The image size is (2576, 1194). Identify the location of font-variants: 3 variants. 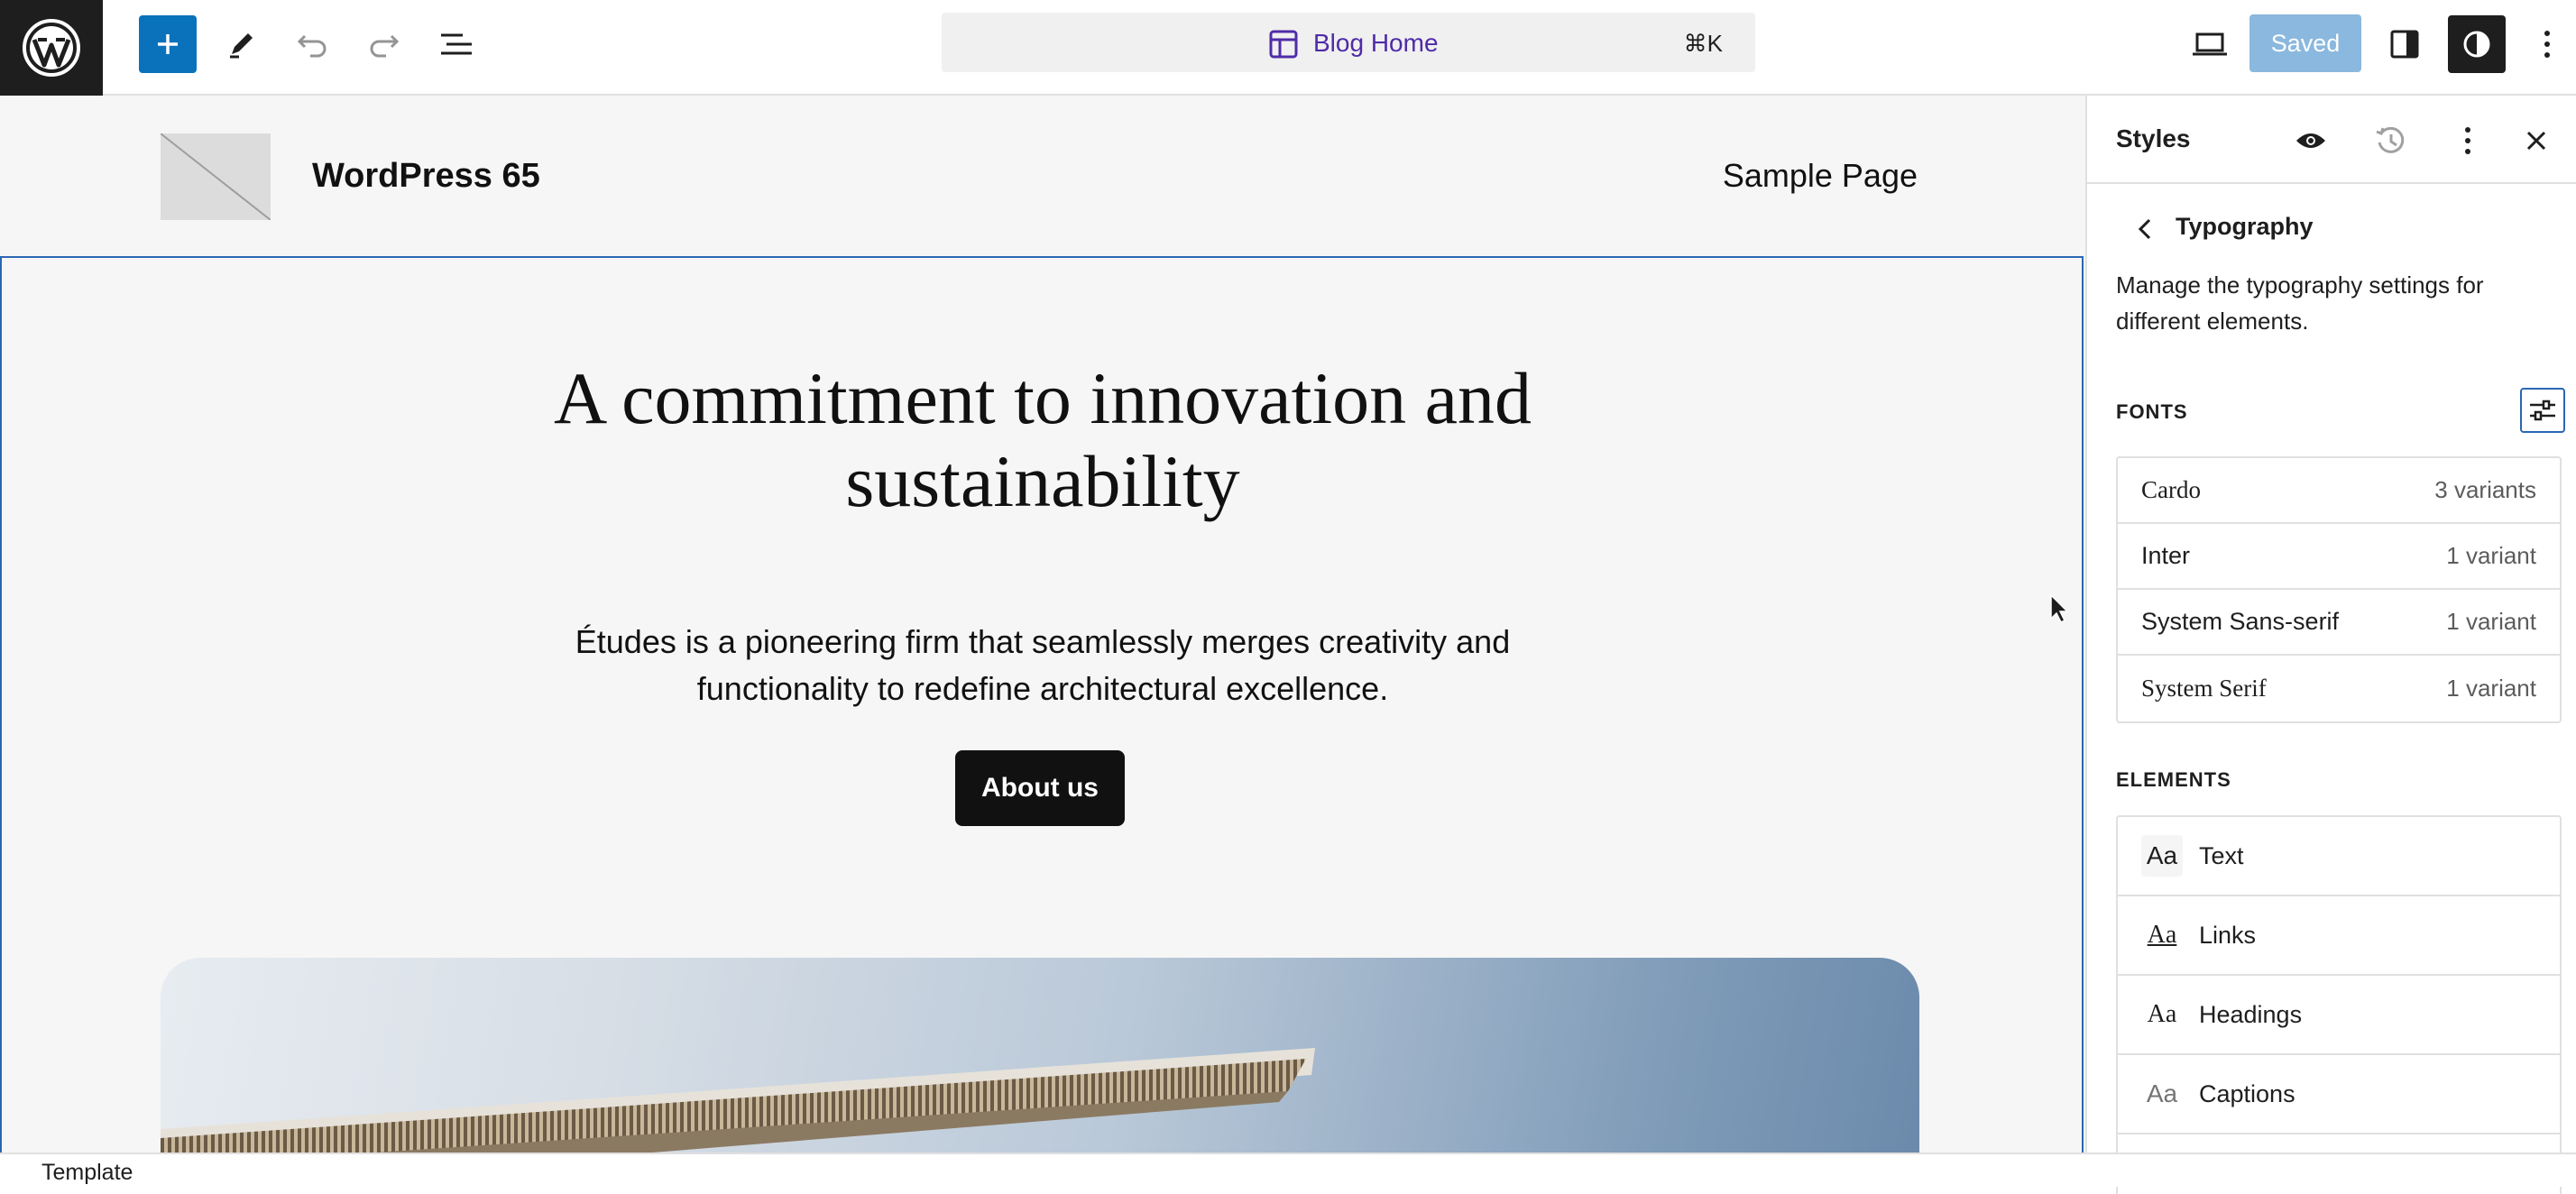
(2485, 489).